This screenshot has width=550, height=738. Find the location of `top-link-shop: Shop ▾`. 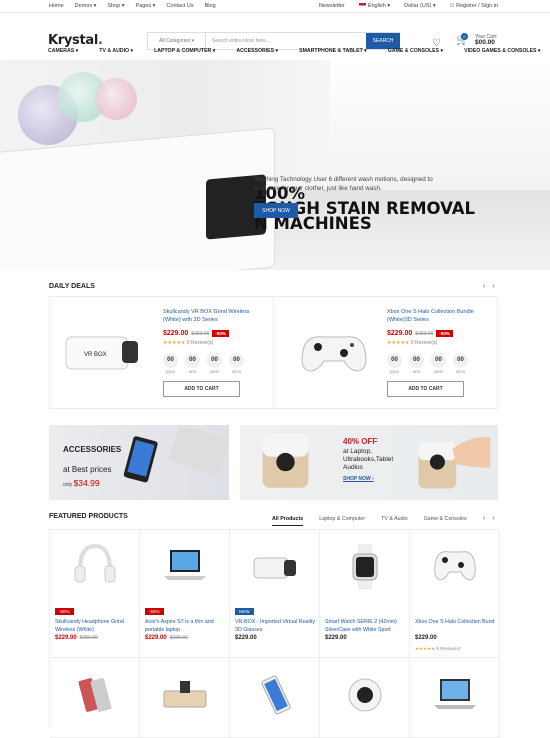

top-link-shop: Shop ▾ is located at coordinates (115, 6).